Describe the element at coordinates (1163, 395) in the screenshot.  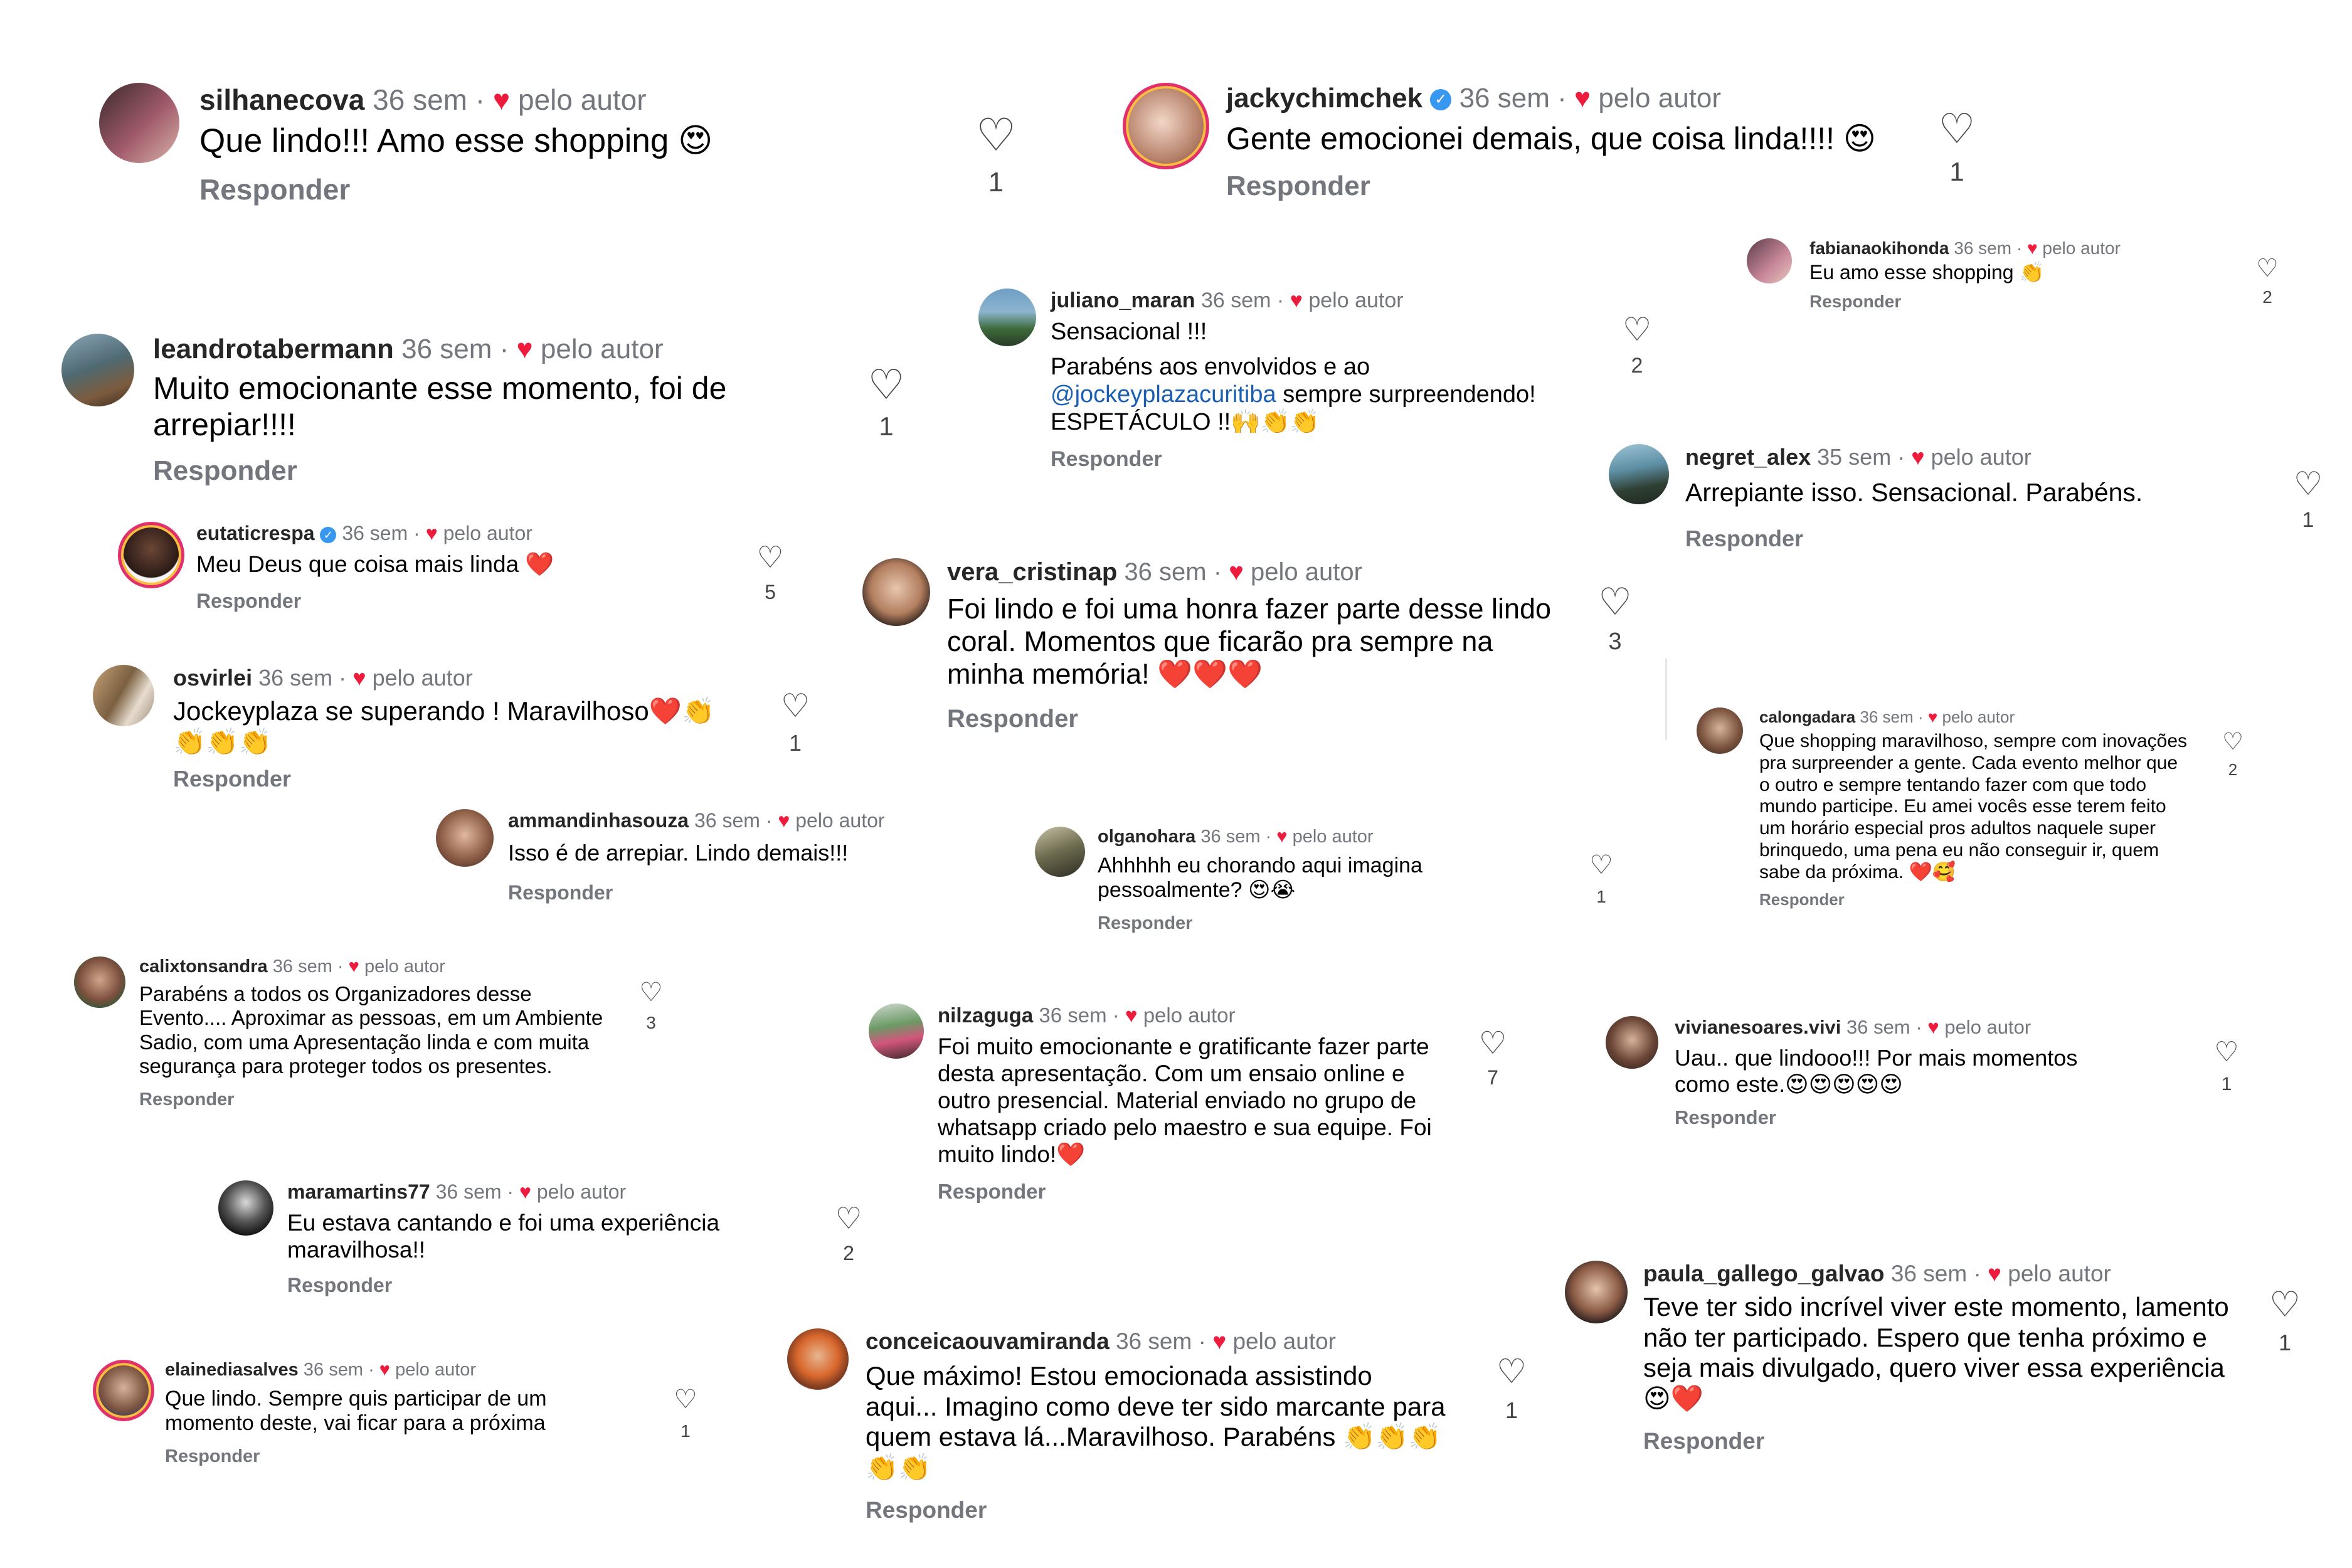
I see `mention-link: @jockeyplazacuritiba` at that location.